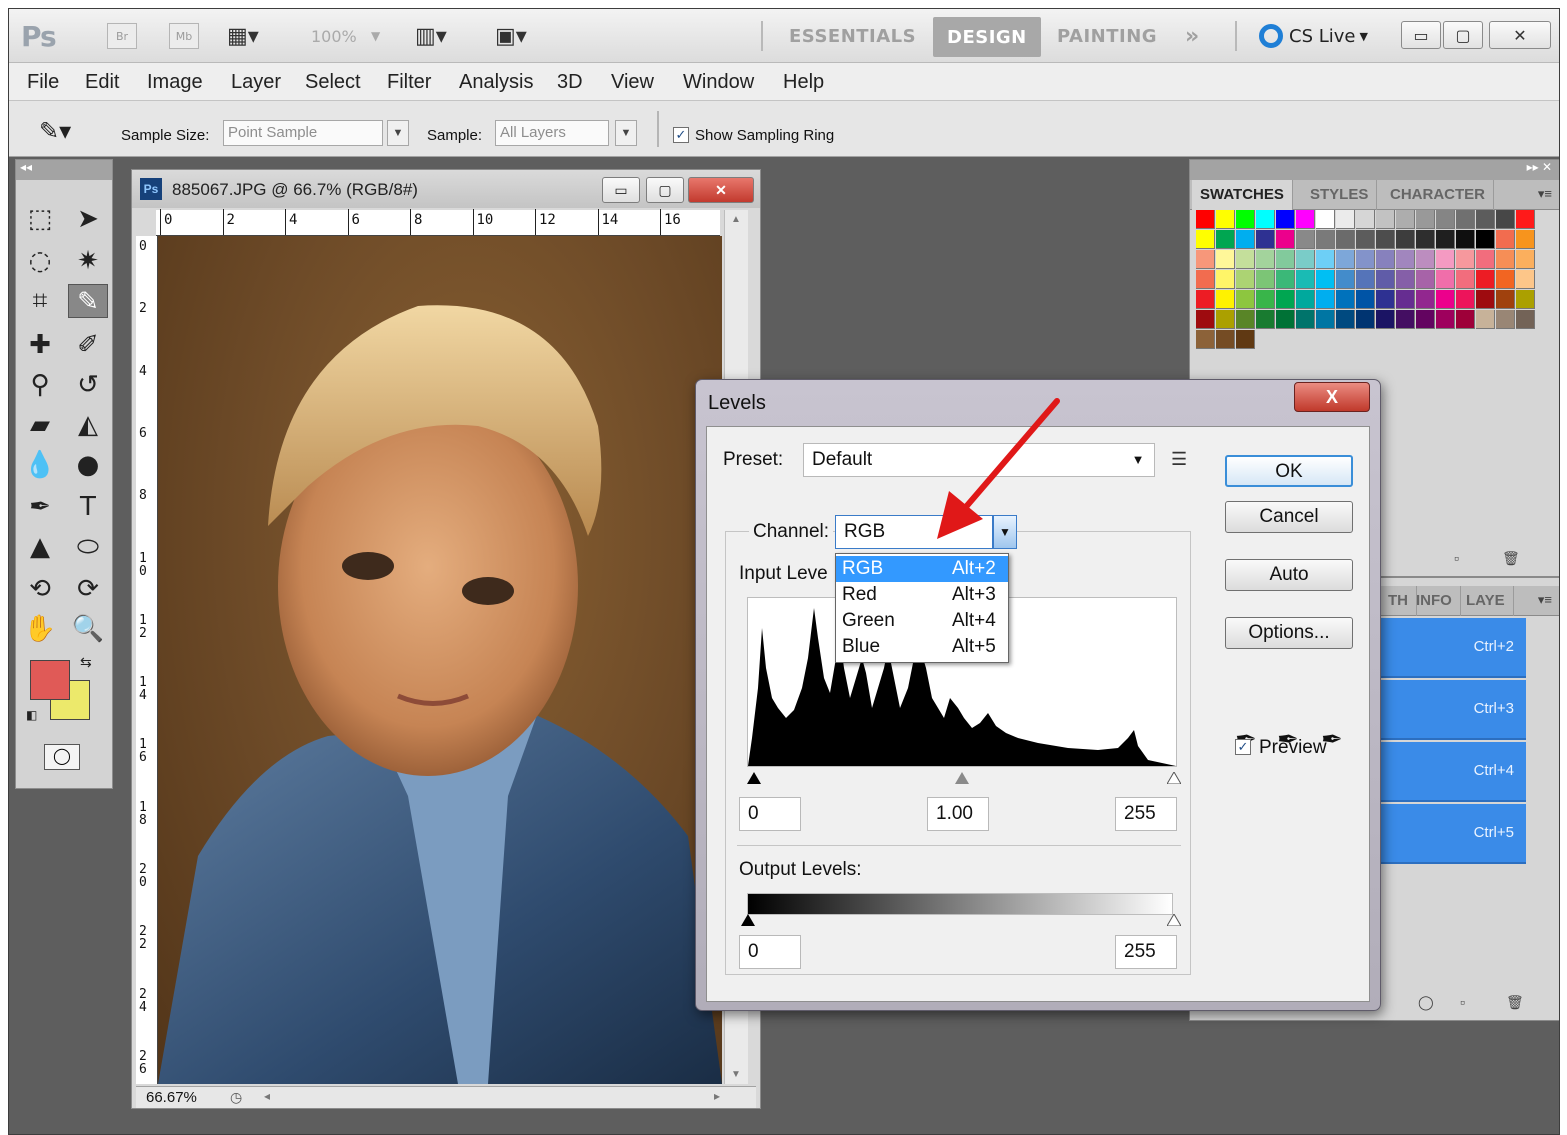 This screenshot has height=1135, width=1567. I want to click on ellipse-tool-icon: ⬭, so click(88, 547).